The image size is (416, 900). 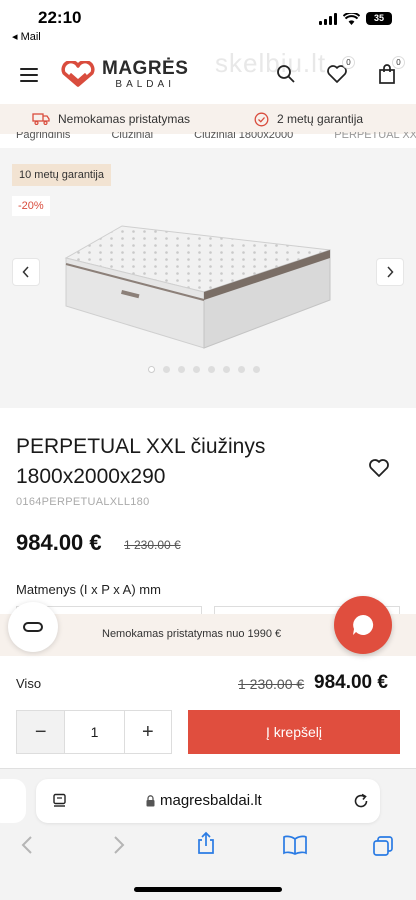 I want to click on search-icon, so click(x=286, y=74).